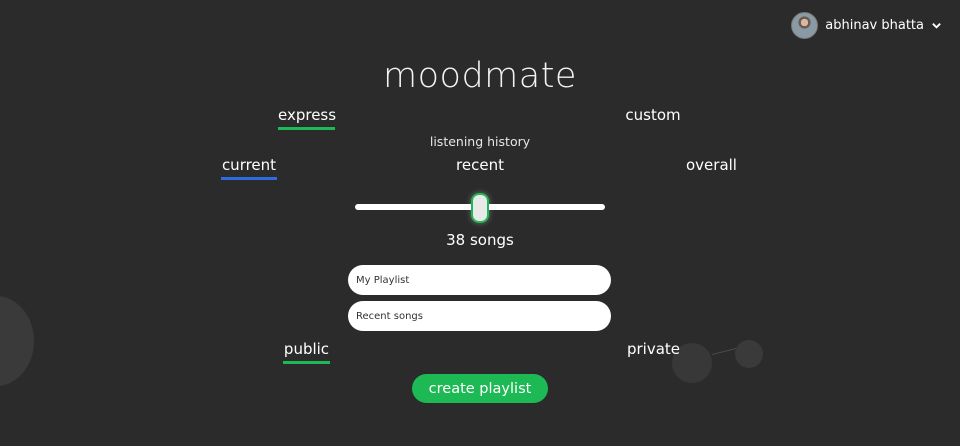  Describe the element at coordinates (480, 208) in the screenshot. I see `song-count-slider-thumb` at that location.